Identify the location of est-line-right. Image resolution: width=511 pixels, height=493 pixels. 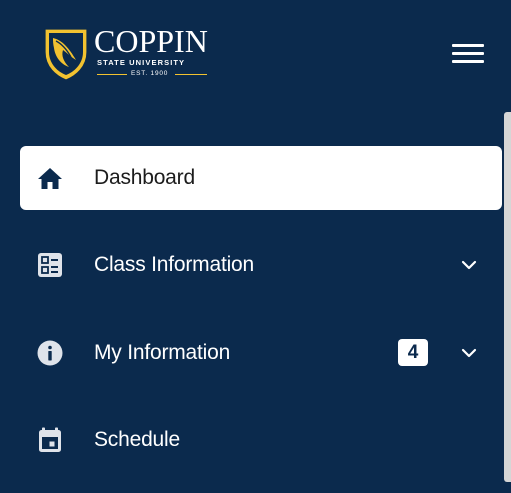
(191, 74).